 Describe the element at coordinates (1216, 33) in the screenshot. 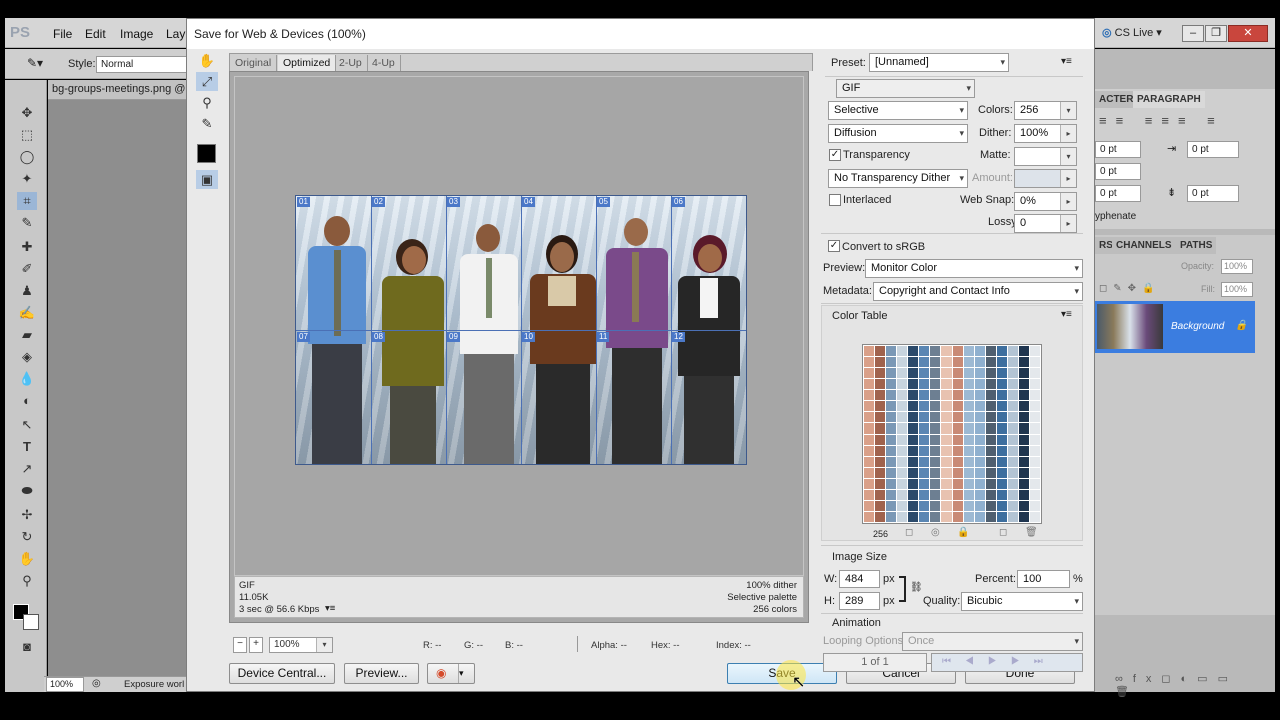

I see `restore-button: ❐` at that location.